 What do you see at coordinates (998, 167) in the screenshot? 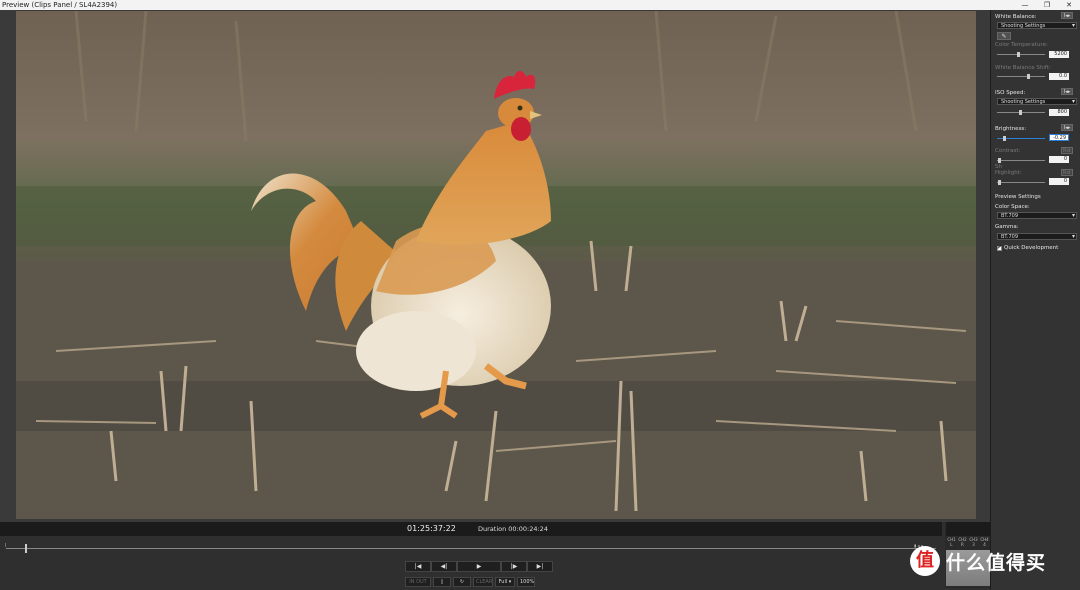
I see `shadow-label: Sh` at bounding box center [998, 167].